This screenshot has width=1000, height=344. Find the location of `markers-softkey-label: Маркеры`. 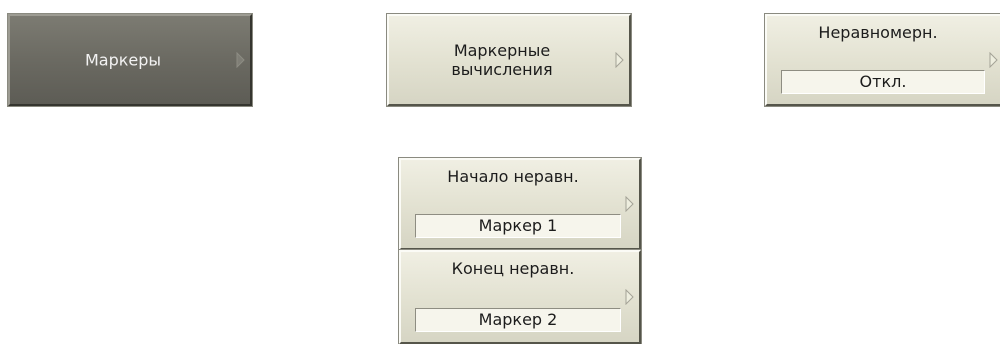

markers-softkey-label: Маркеры is located at coordinates (123, 60).